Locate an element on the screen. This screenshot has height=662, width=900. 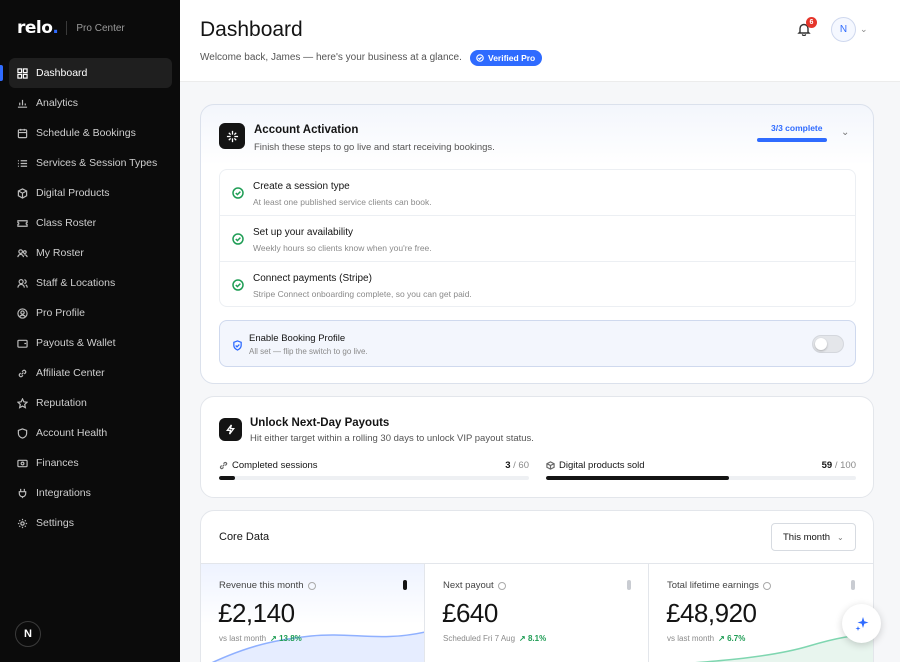
assistant-button is located at coordinates (861, 623).